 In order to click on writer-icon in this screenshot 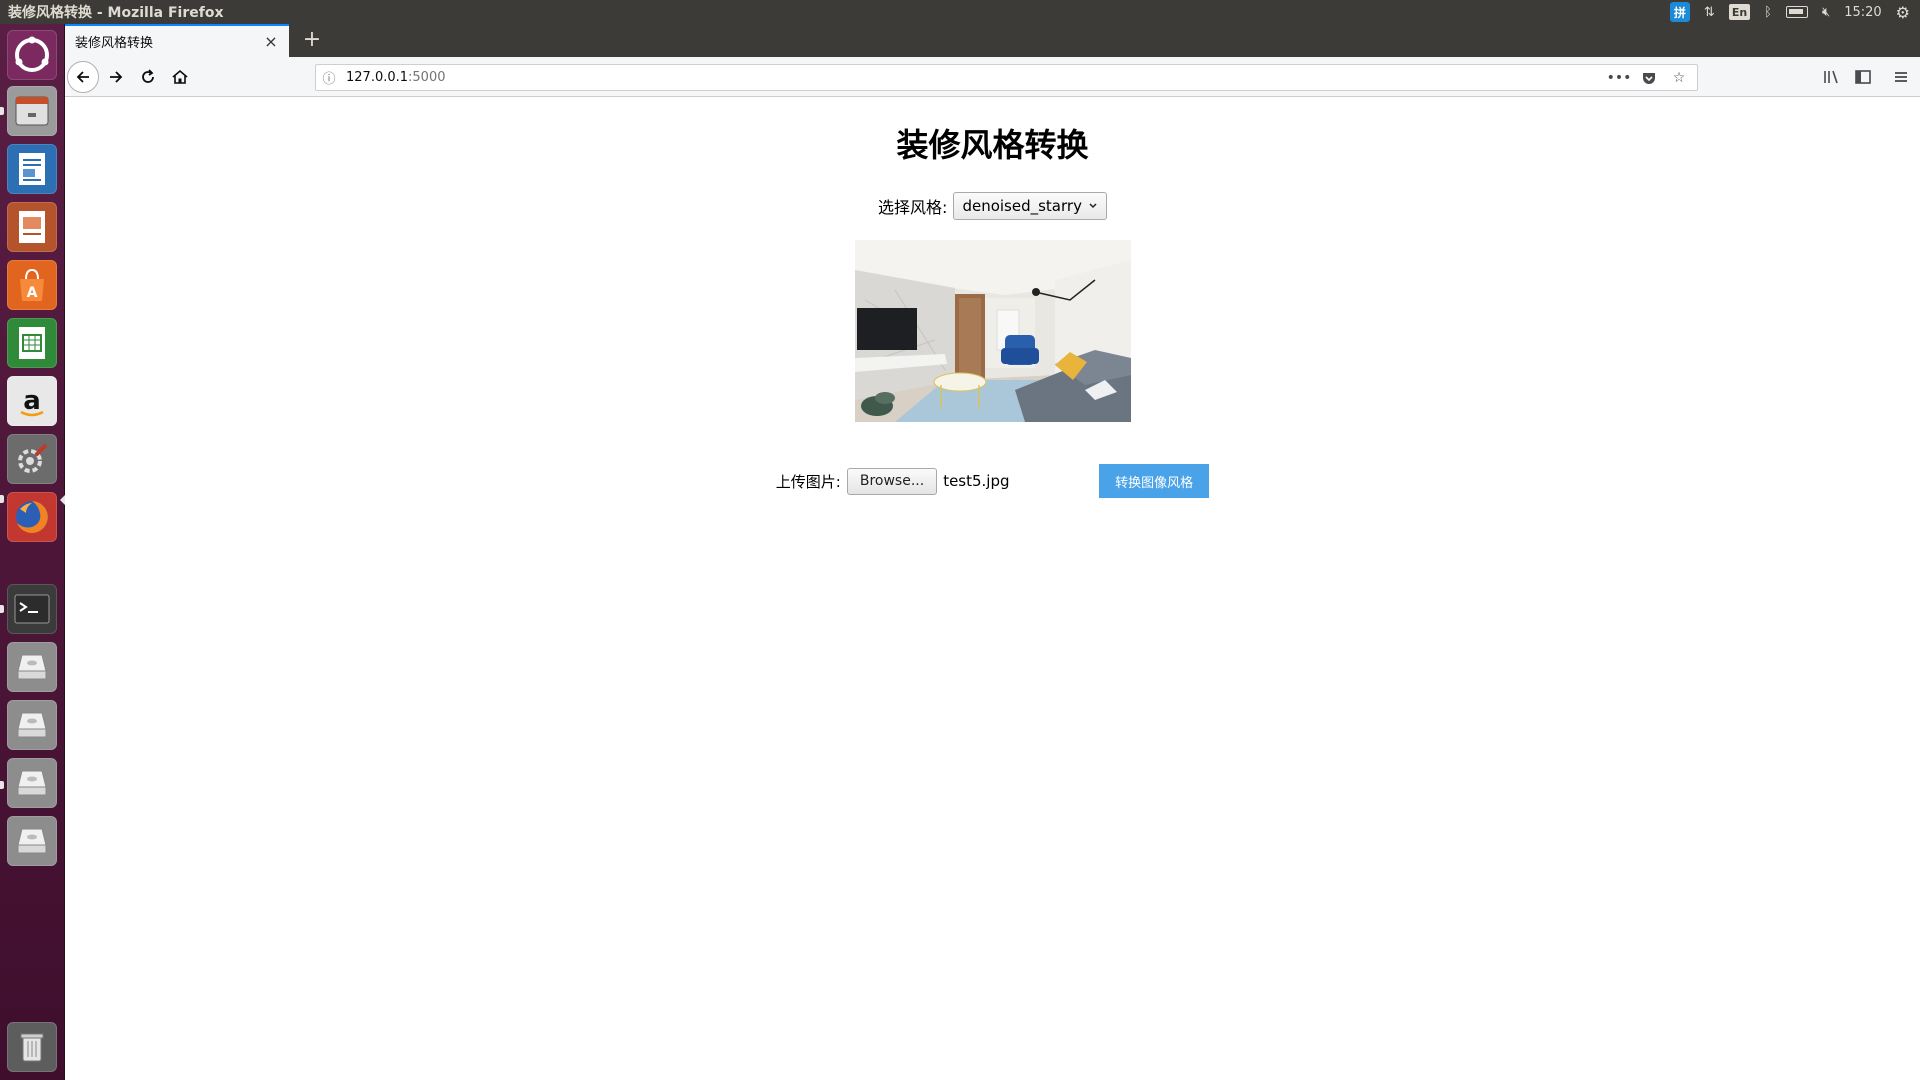, I will do `click(32, 169)`.